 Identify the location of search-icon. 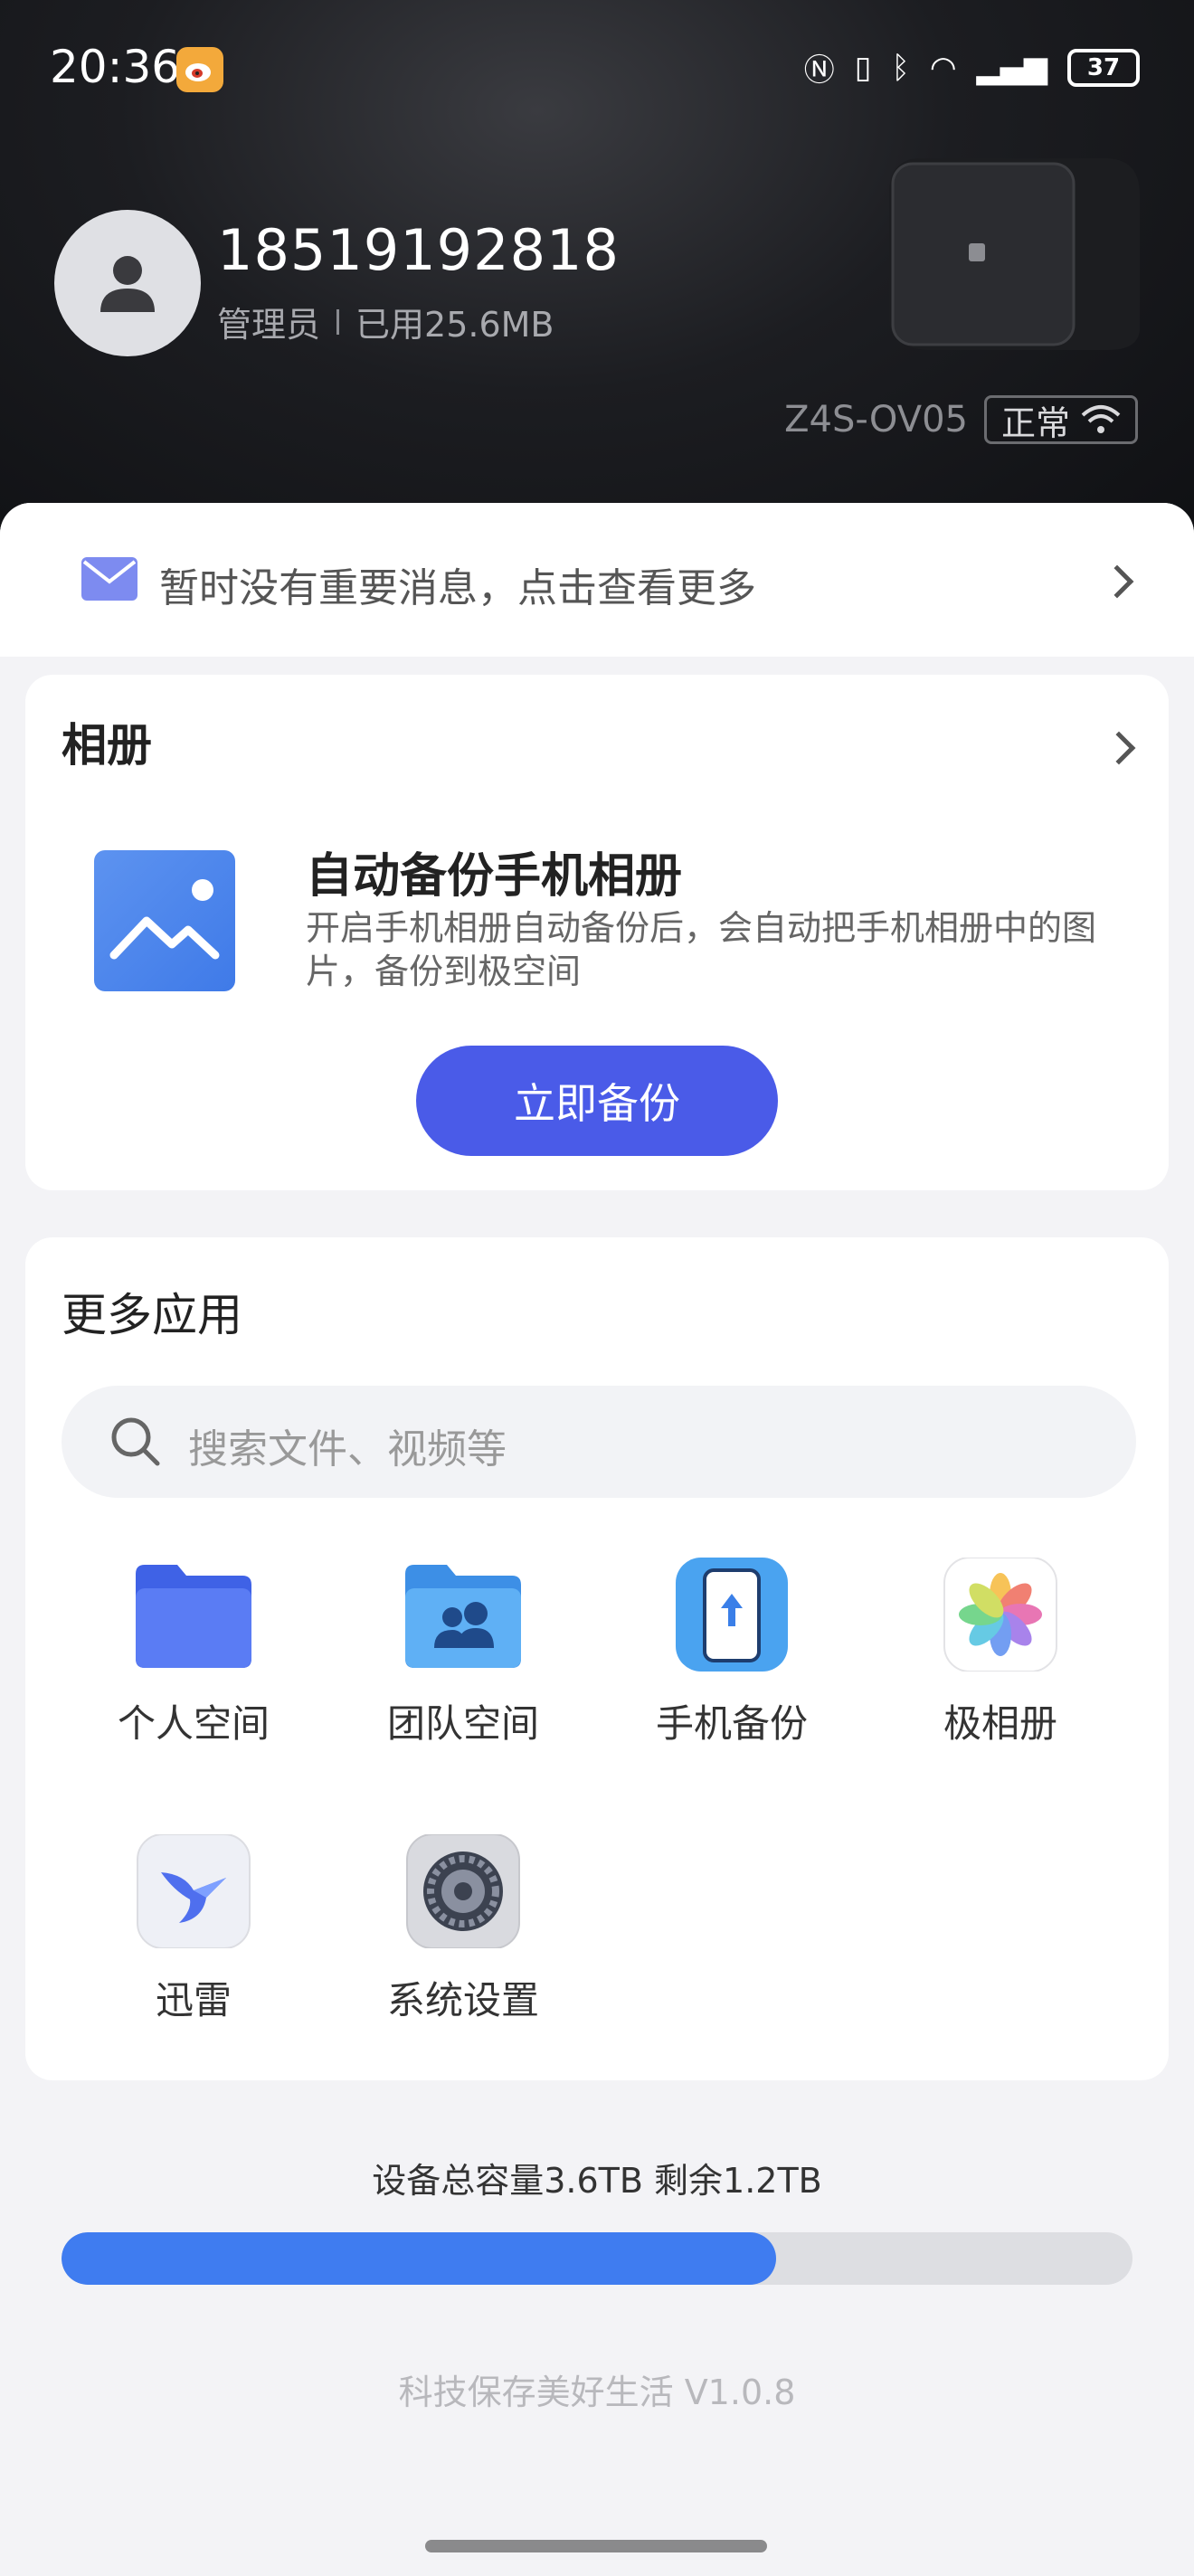
(135, 1441).